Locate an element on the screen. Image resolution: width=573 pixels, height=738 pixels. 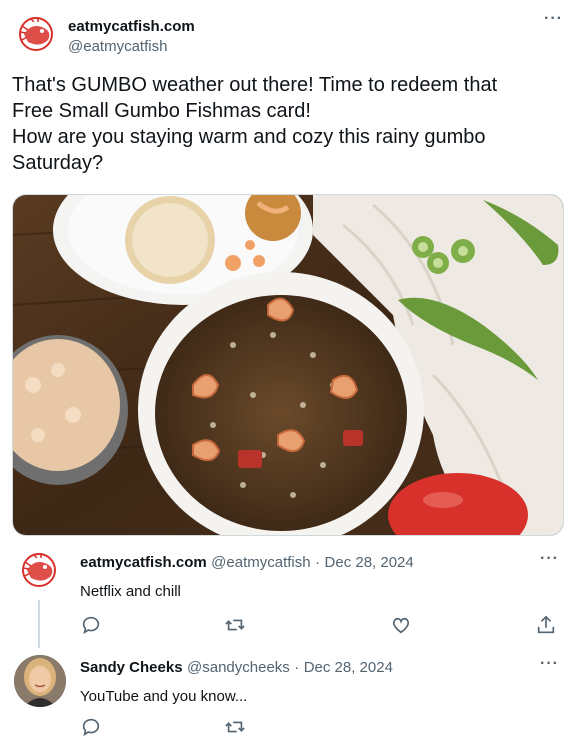
share-icon is located at coordinates (546, 625).